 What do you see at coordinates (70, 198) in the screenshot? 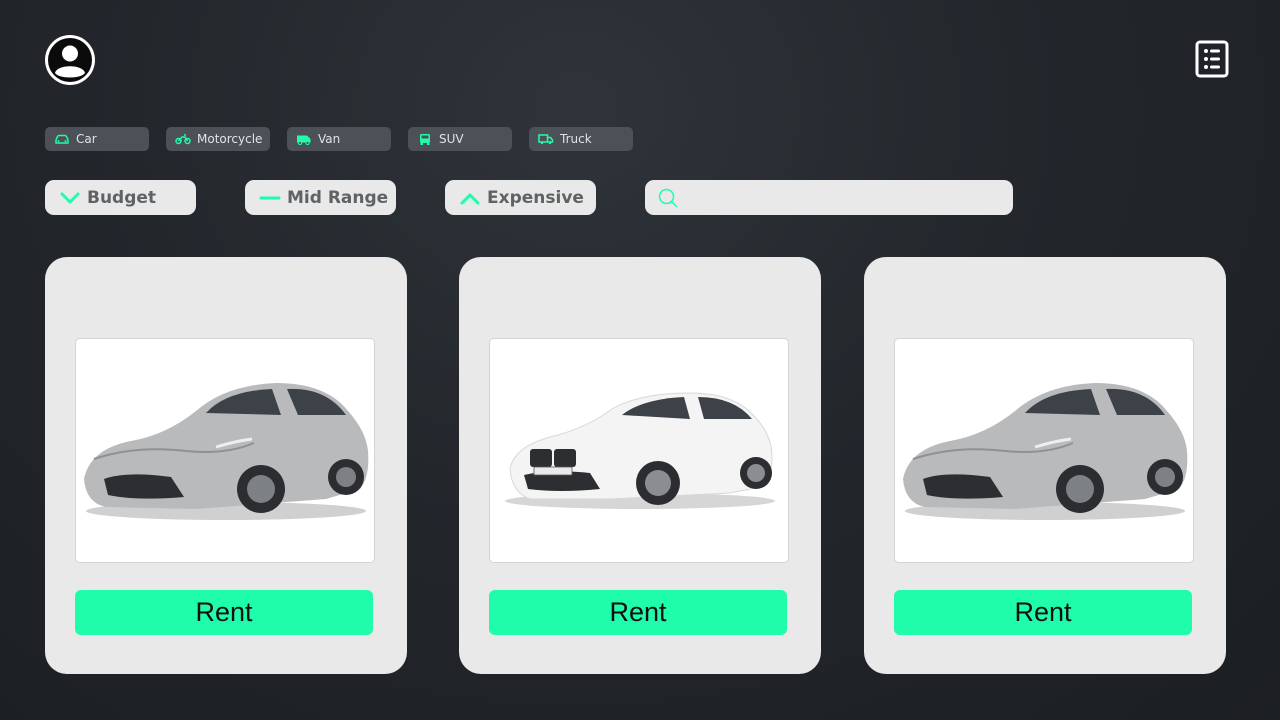
I see `chevron-down-icon` at bounding box center [70, 198].